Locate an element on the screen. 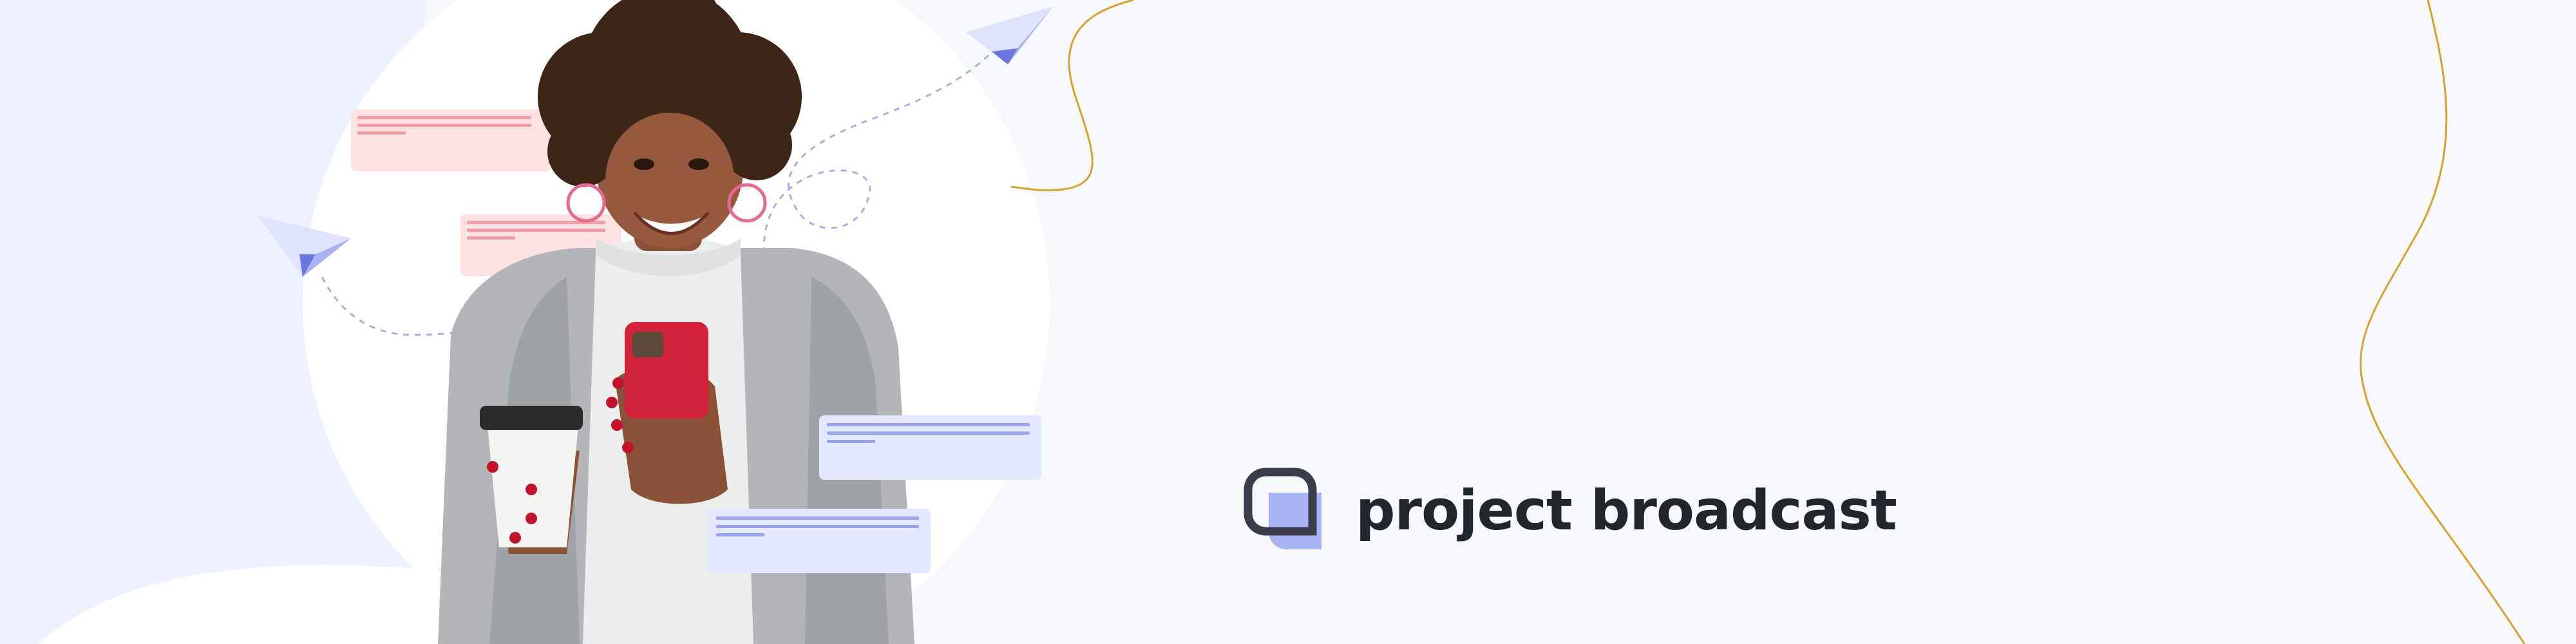  brand-logo: project broadcast is located at coordinates (1570, 511).